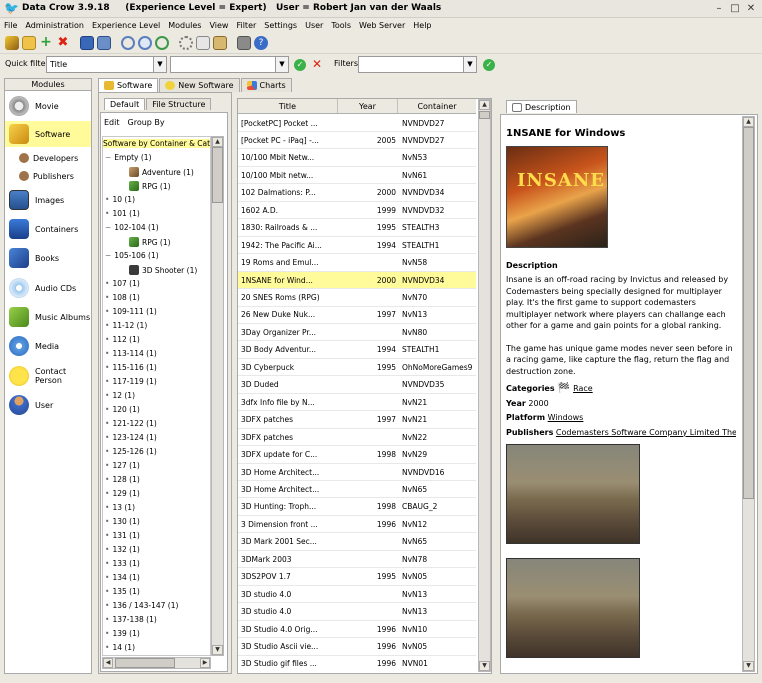  Describe the element at coordinates (357, 490) in the screenshot. I see `table-row: 3D Home Architect... NvN65` at that location.